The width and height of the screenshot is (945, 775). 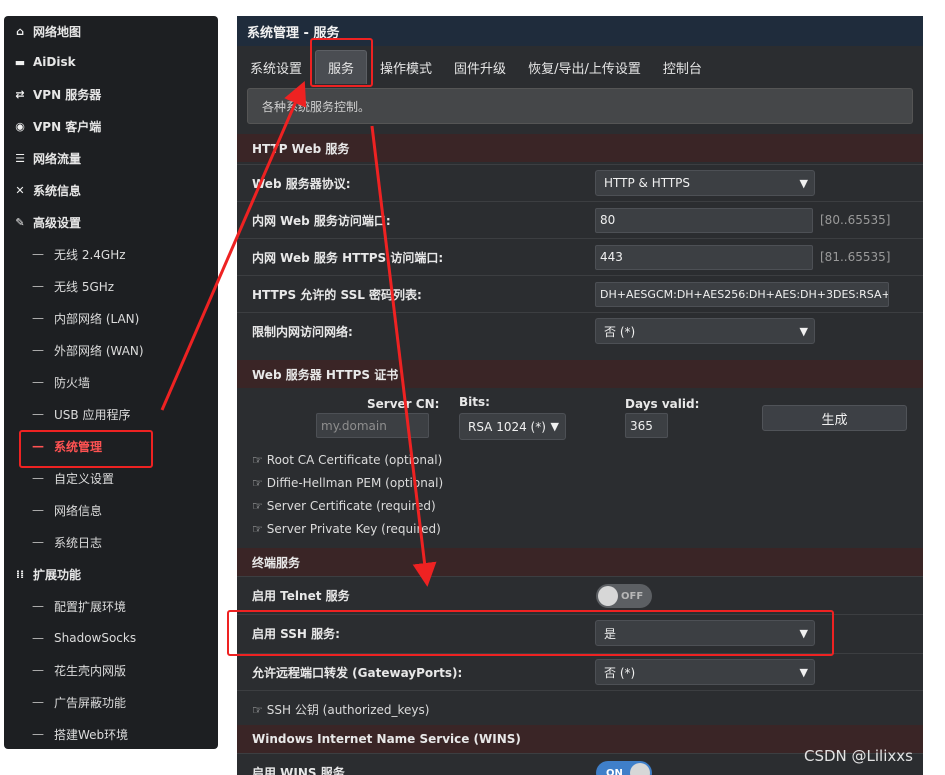 What do you see at coordinates (57, 574) in the screenshot?
I see `sidebar-item-label: 扩展功能` at bounding box center [57, 574].